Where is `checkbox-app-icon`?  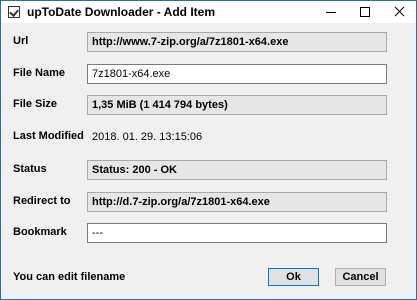 checkbox-app-icon is located at coordinates (14, 12).